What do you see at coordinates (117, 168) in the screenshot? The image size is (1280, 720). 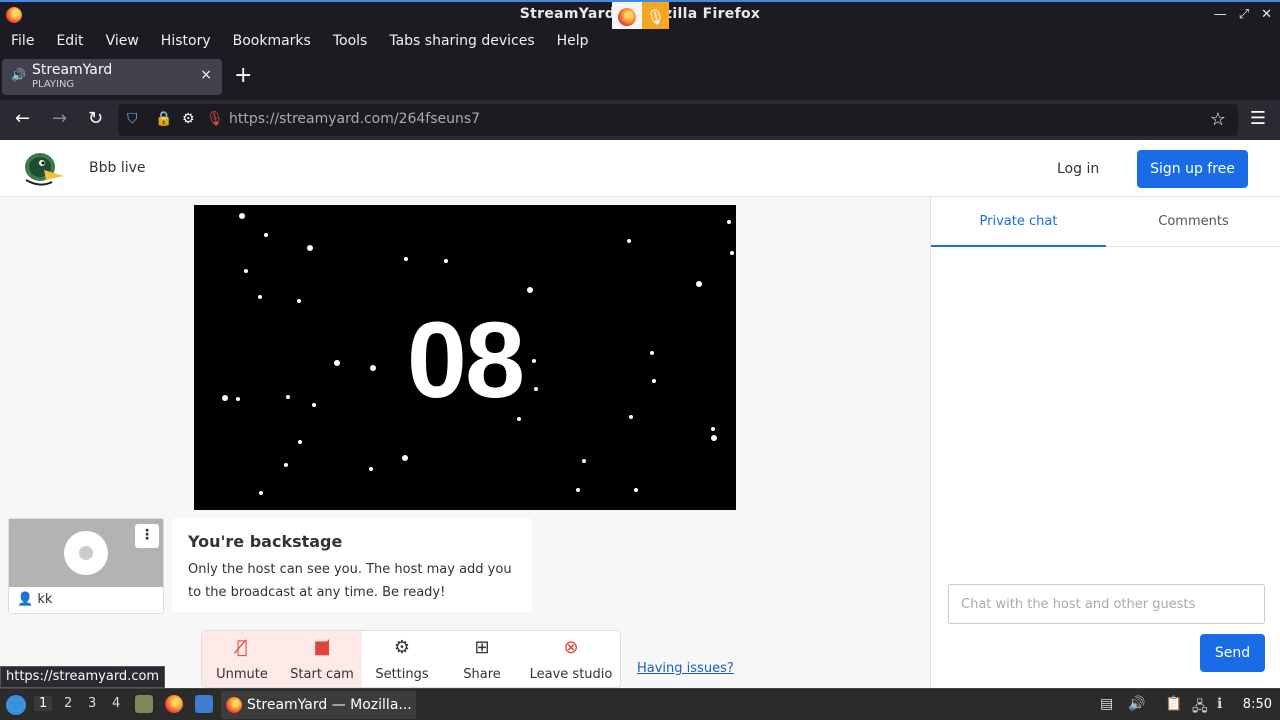 I see `broadcast-name: Bbb live` at bounding box center [117, 168].